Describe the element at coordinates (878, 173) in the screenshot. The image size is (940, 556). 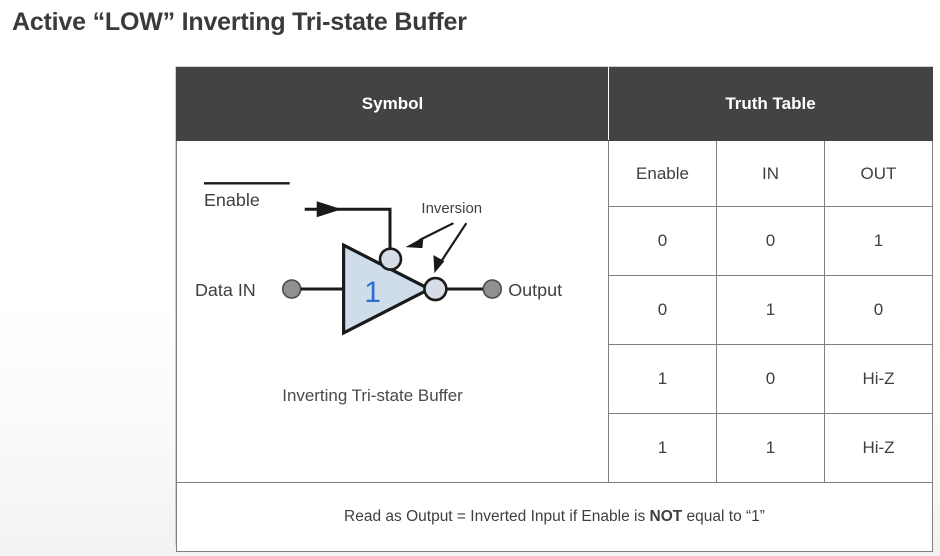
I see `truth-table-header-out: OUT` at that location.